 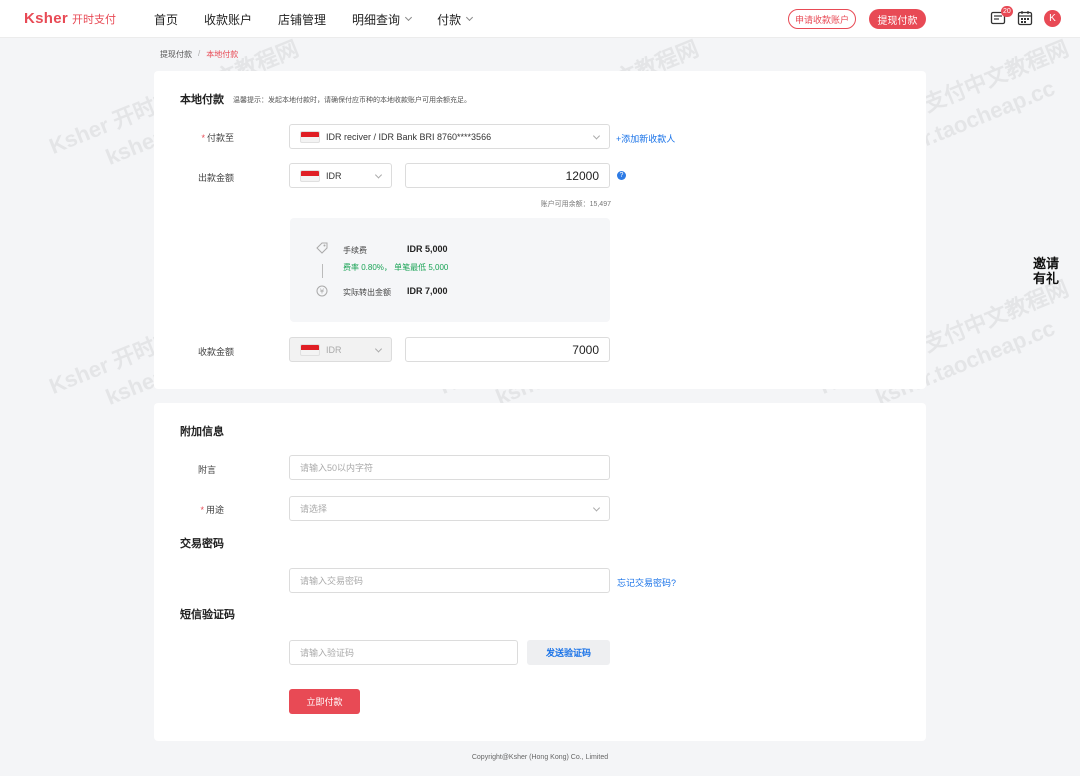 I want to click on receive-currency-select: IDR, so click(x=340, y=349).